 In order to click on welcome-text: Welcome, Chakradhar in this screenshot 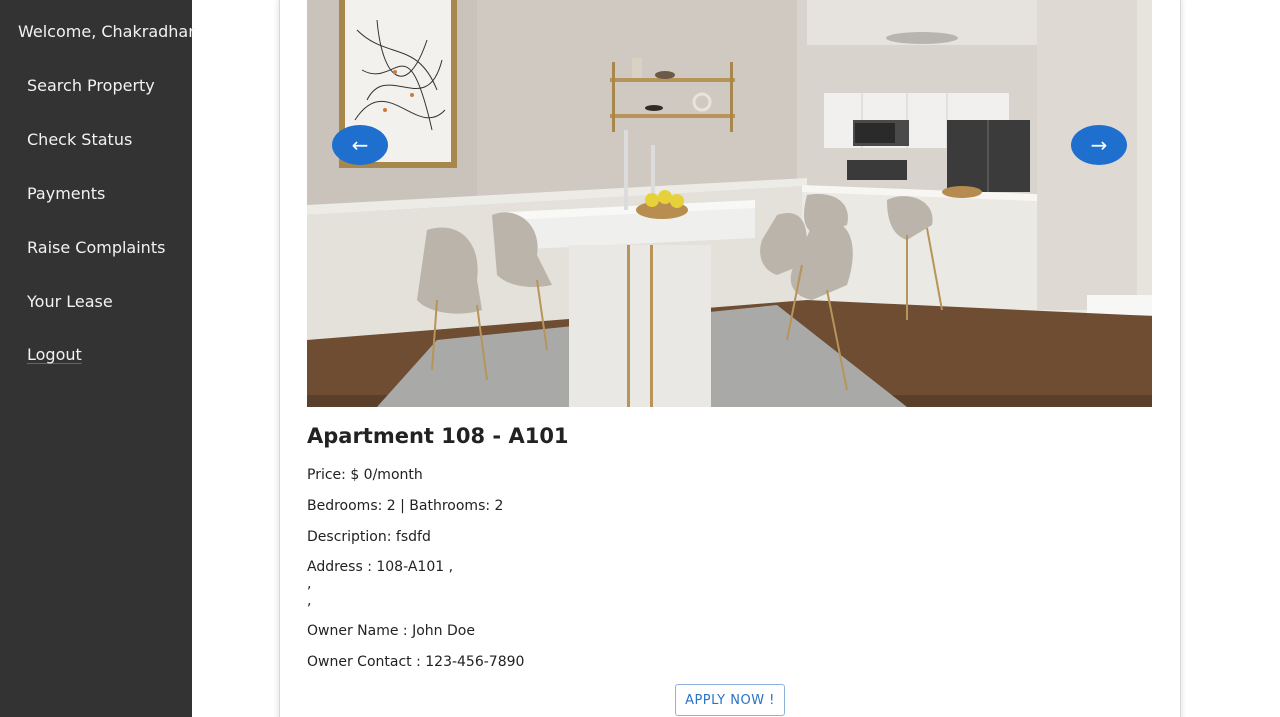, I will do `click(106, 31)`.